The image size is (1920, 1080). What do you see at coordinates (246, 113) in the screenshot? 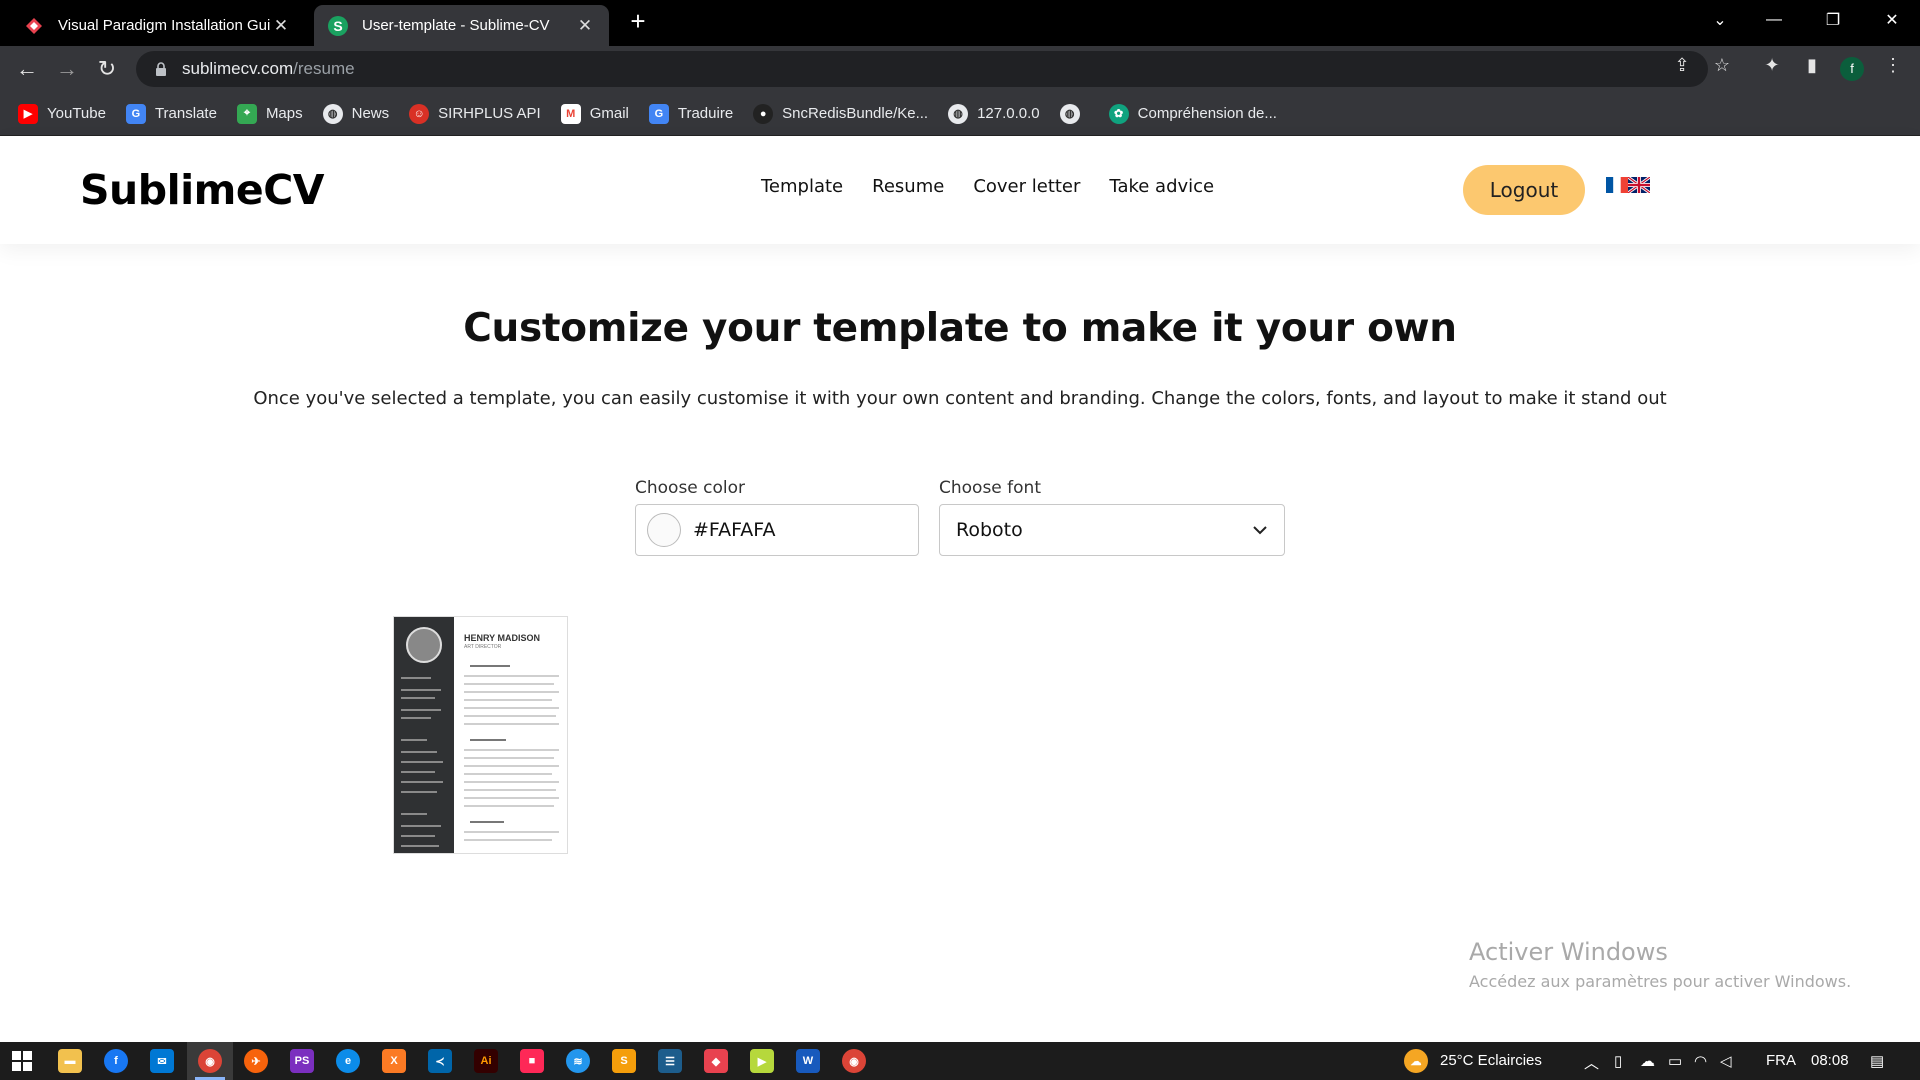
I see `maps-icon: ⌖` at bounding box center [246, 113].